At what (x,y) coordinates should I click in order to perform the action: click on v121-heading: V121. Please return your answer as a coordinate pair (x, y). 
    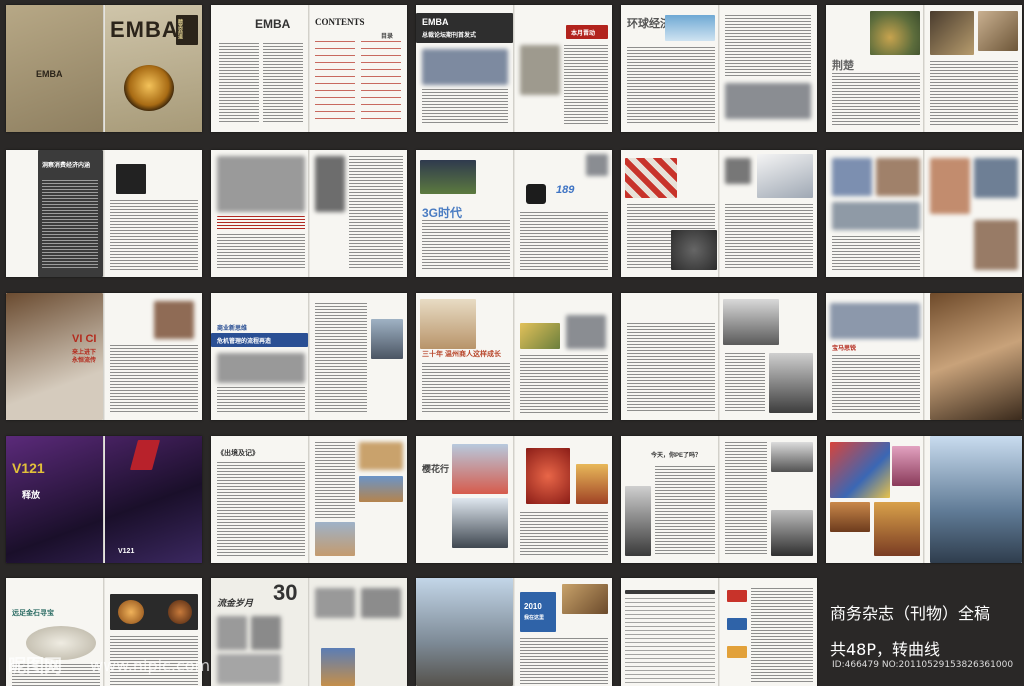
    Looking at the image, I should click on (28, 468).